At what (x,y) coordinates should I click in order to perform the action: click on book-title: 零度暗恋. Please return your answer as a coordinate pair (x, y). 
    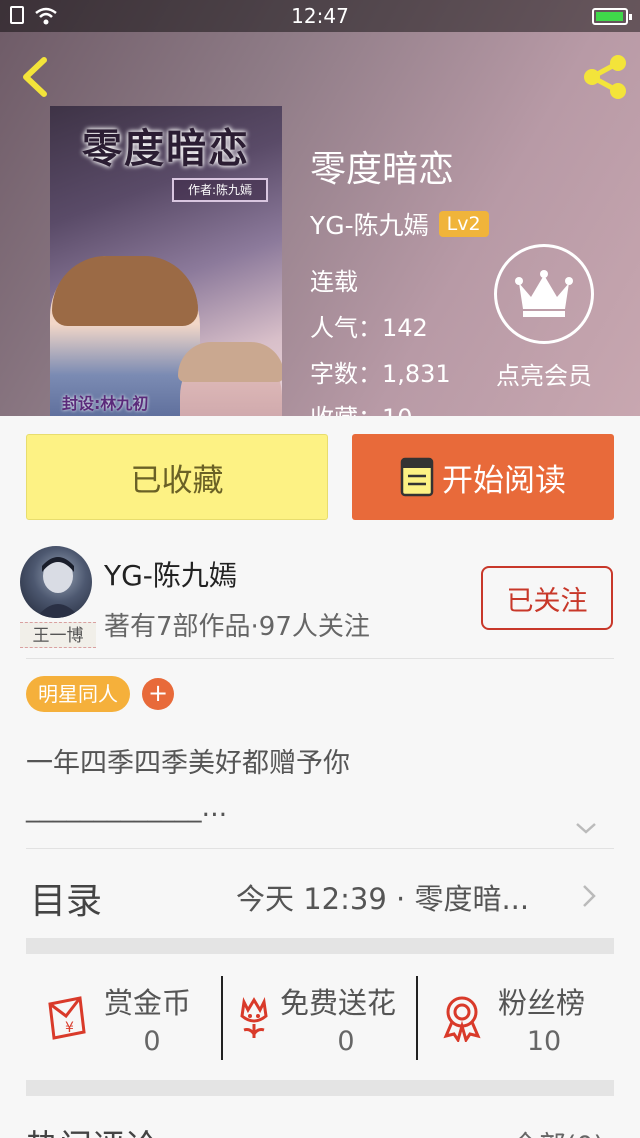
    Looking at the image, I should click on (382, 169).